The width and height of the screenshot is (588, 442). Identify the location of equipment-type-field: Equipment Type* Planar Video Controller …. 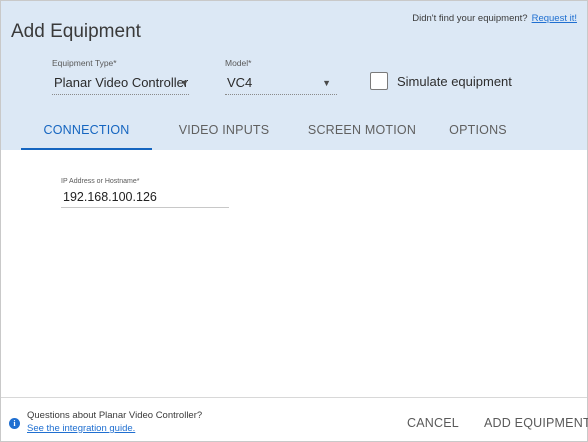
(120, 76).